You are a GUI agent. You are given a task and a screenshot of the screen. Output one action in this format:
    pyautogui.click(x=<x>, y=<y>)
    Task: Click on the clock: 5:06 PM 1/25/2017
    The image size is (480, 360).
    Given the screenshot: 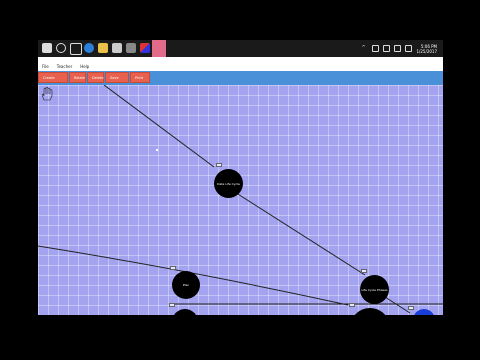 What is the action you would take?
    pyautogui.click(x=426, y=49)
    